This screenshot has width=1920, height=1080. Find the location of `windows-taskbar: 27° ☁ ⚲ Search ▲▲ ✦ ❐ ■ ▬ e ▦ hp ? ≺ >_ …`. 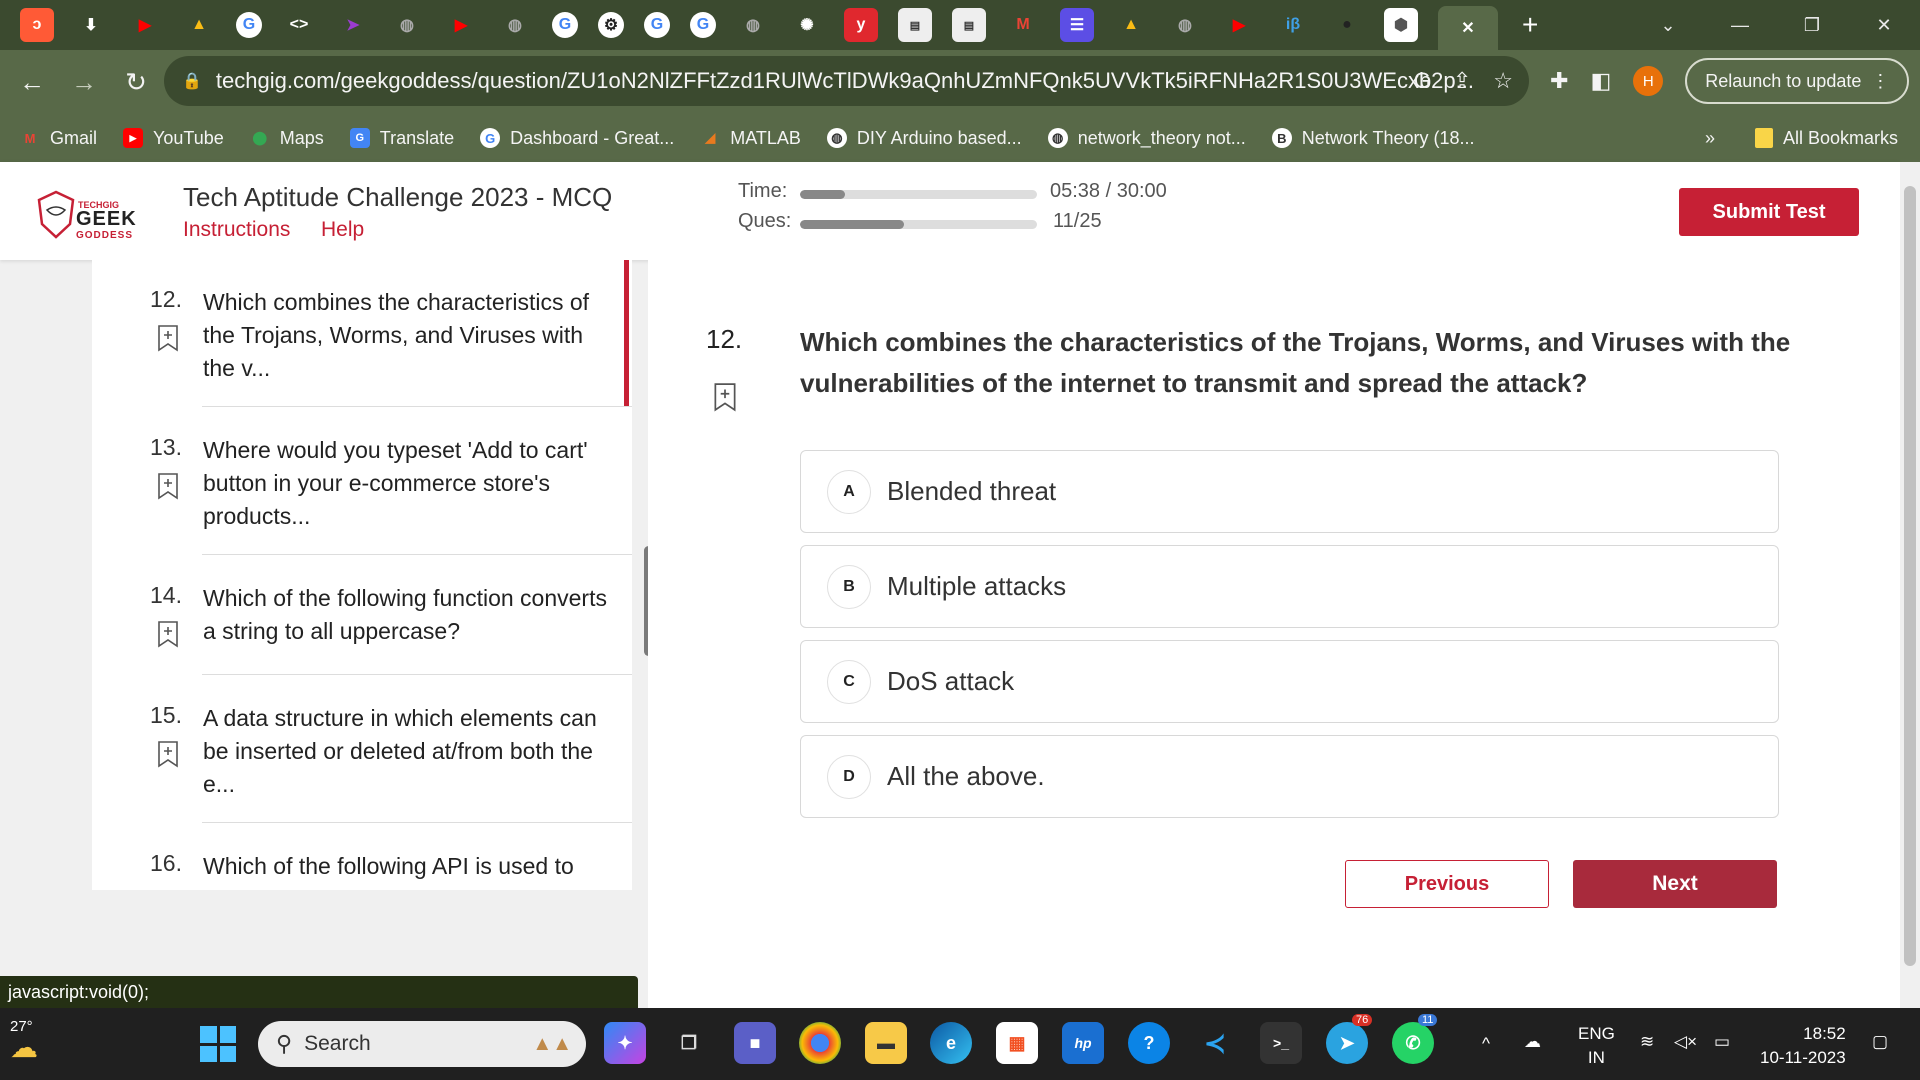

windows-taskbar: 27° ☁ ⚲ Search ▲▲ ✦ ❐ ■ ▬ e ▦ hp ? ≺ >_ … is located at coordinates (960, 1044).